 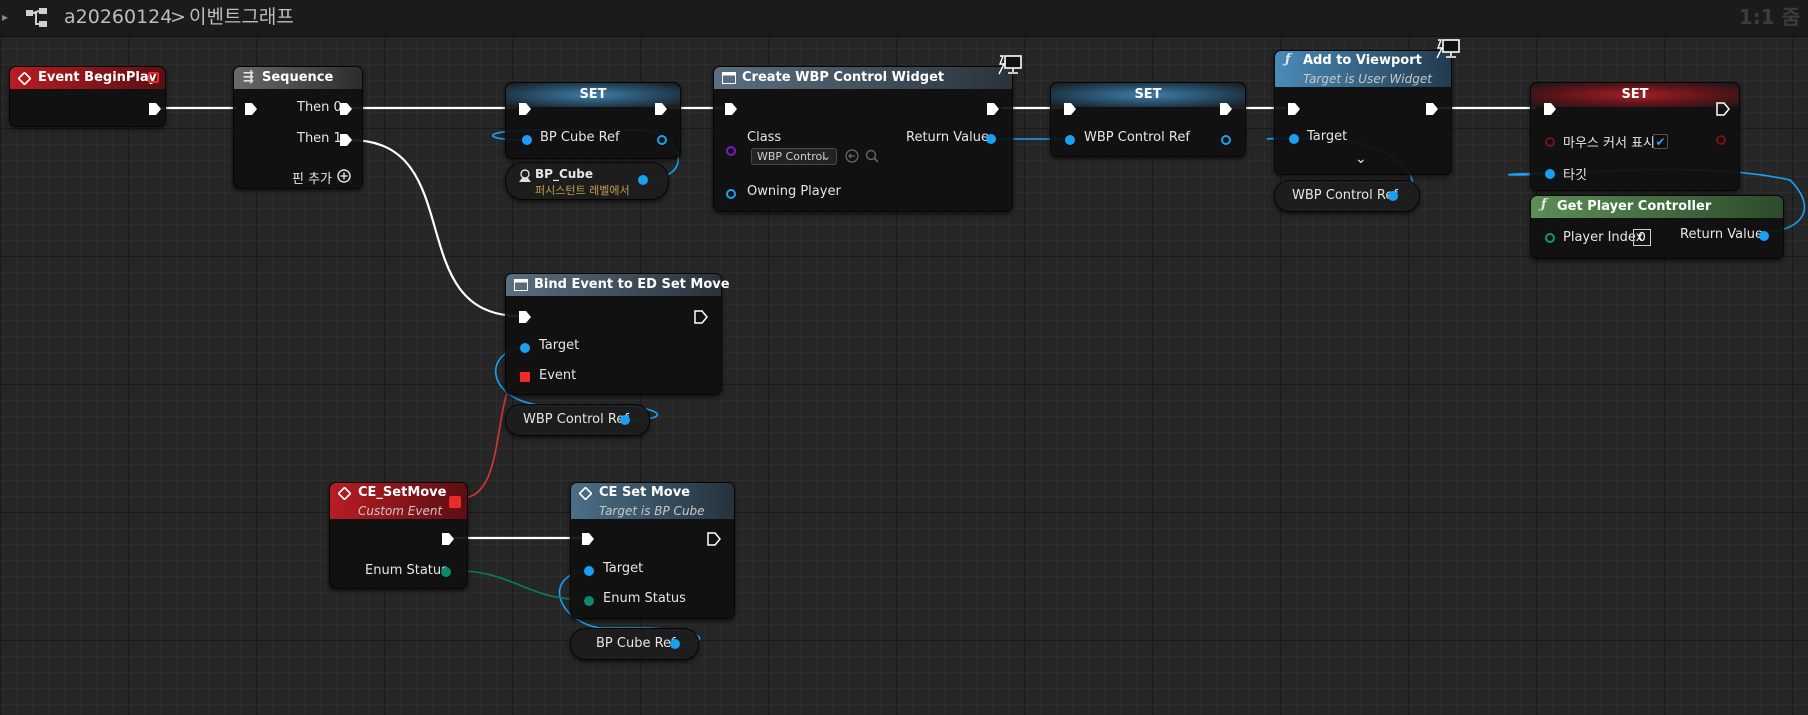 What do you see at coordinates (1609, 143) in the screenshot?
I see `pin-show-mouse-cursor: 마우스 커서 표시` at bounding box center [1609, 143].